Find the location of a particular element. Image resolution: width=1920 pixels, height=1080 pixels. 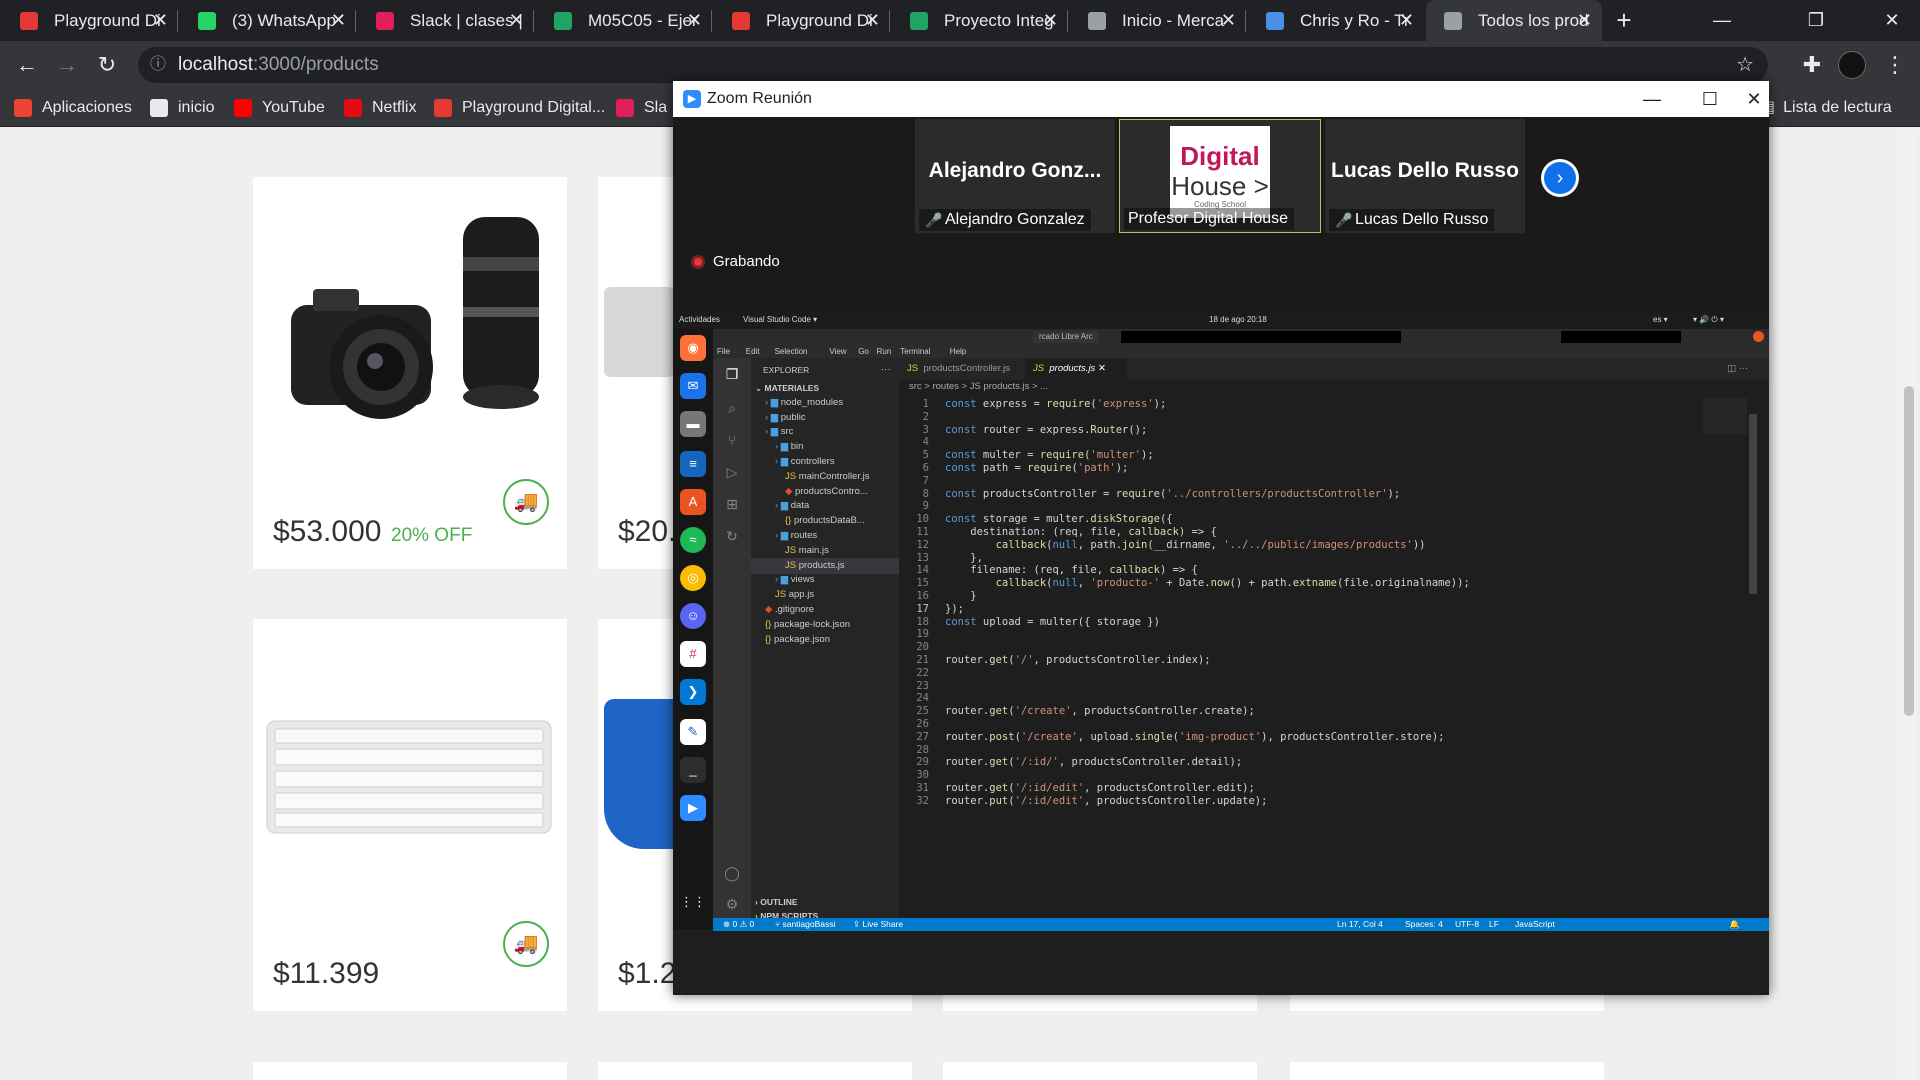

next-page-button: › is located at coordinates (1560, 178).